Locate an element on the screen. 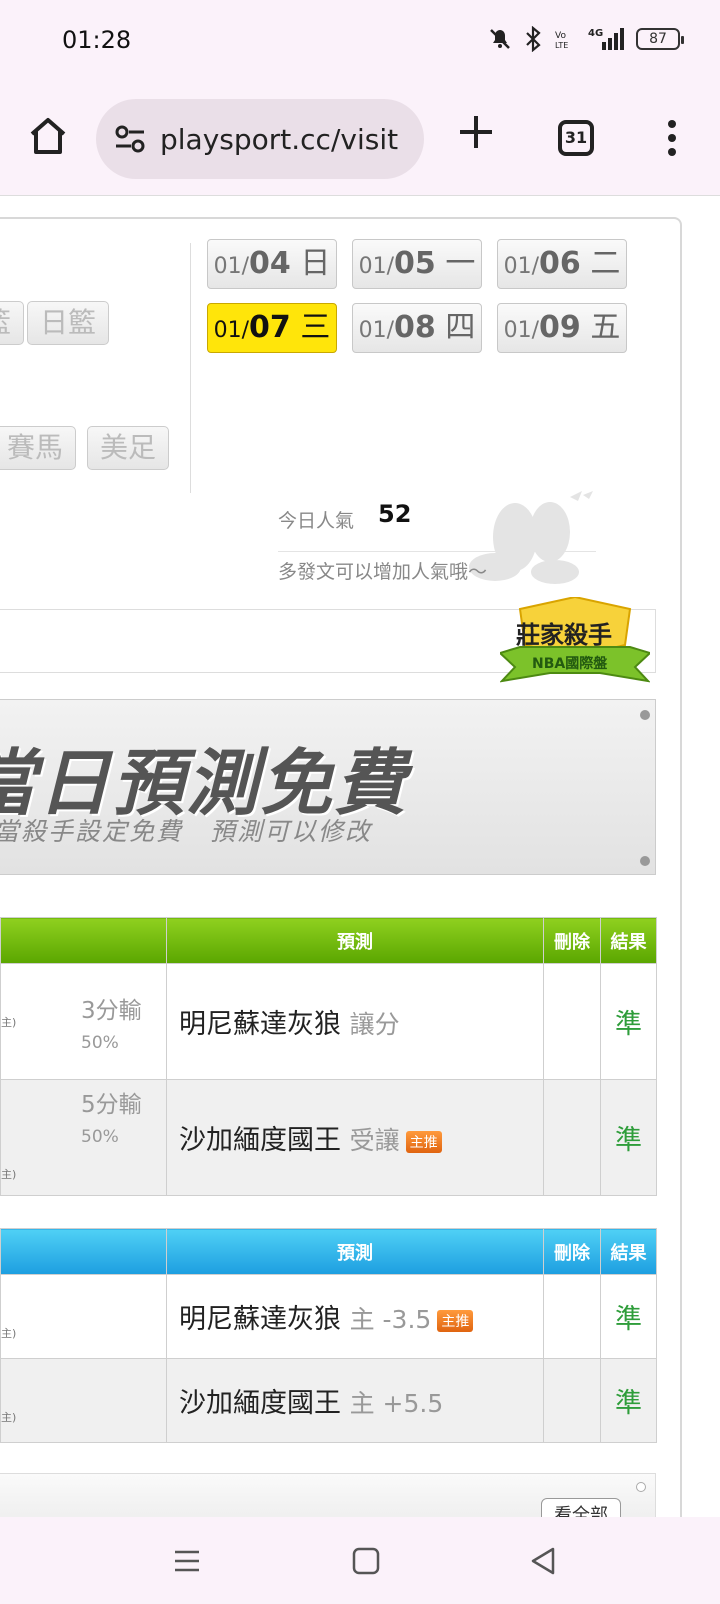 This screenshot has width=720, height=1604. table-row: 主) 沙加緬度國王 主 +5.5 準 is located at coordinates (328, 1400).